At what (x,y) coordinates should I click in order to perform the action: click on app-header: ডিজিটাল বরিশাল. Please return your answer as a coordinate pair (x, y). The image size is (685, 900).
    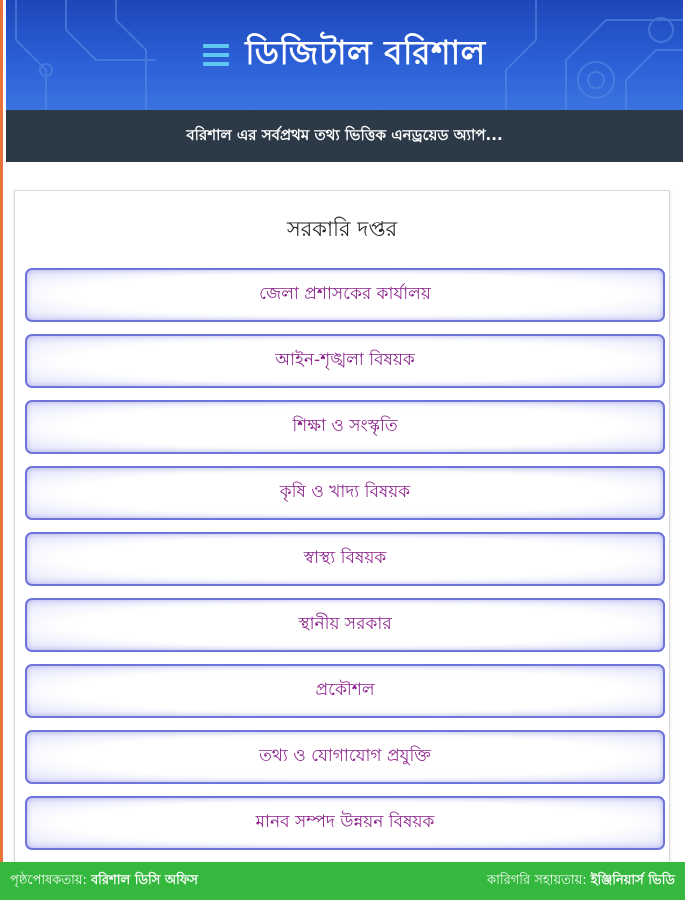
    Looking at the image, I should click on (344, 55).